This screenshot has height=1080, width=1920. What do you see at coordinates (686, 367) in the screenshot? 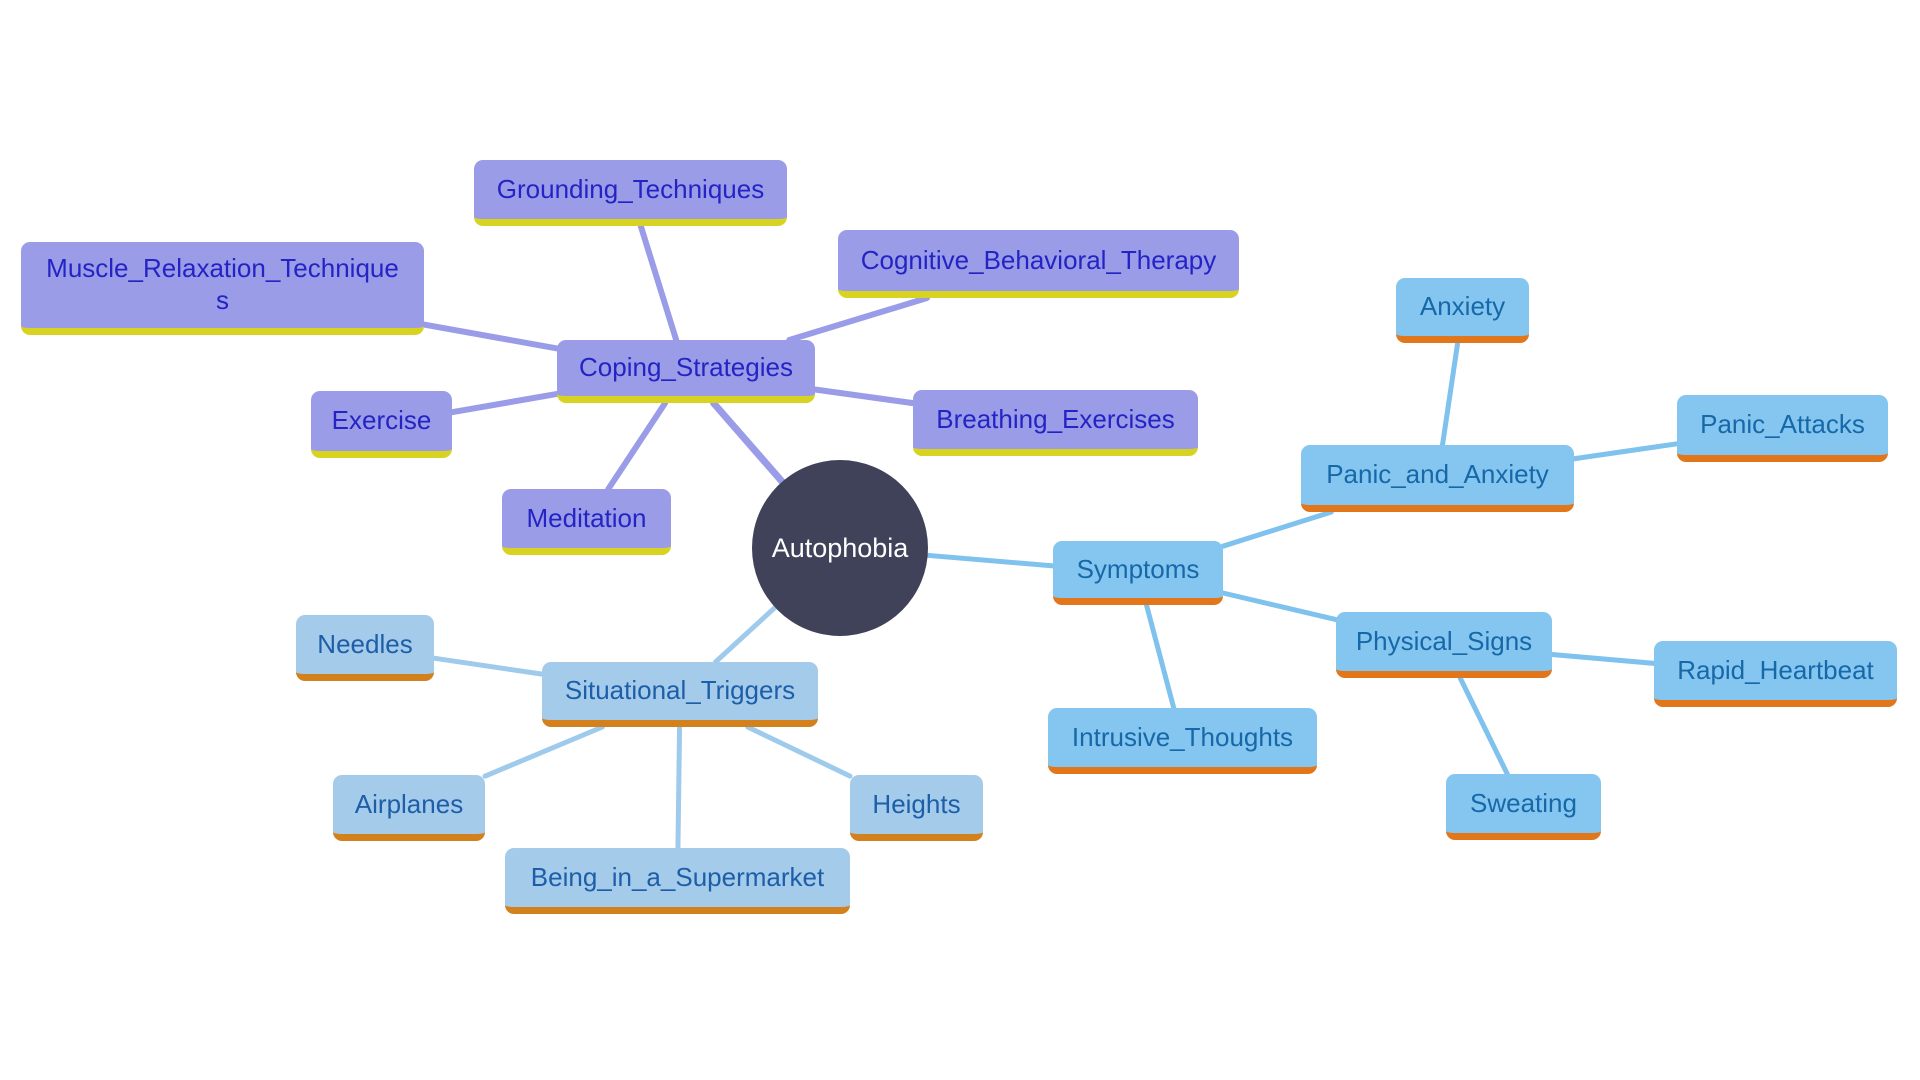
I see `node-label: Coping_Strategies` at bounding box center [686, 367].